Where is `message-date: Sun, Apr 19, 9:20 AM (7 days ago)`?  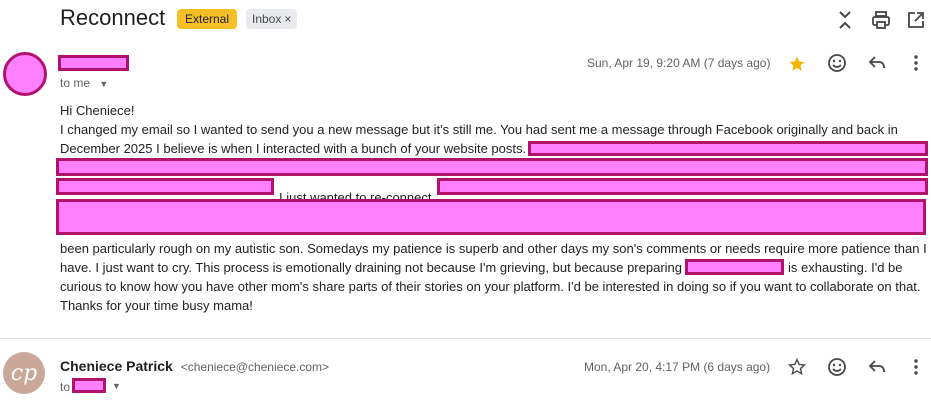
message-date: Sun, Apr 19, 9:20 AM (7 days ago) is located at coordinates (679, 63).